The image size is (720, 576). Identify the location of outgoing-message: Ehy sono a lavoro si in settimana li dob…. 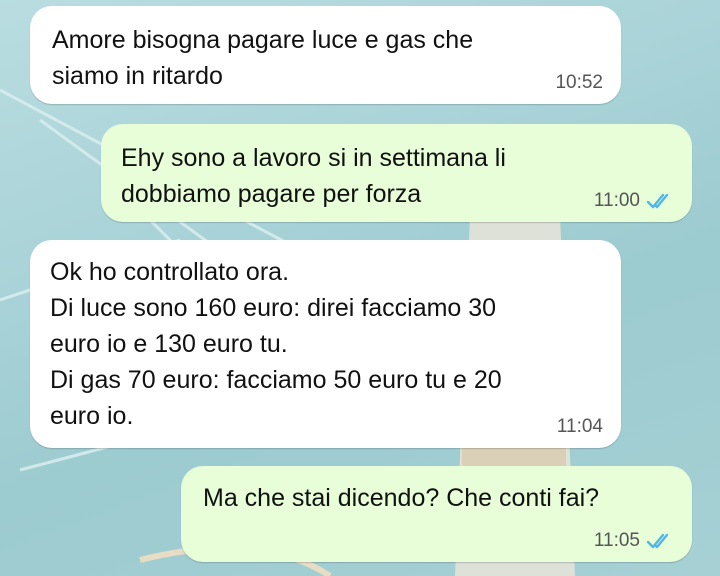
(396, 173).